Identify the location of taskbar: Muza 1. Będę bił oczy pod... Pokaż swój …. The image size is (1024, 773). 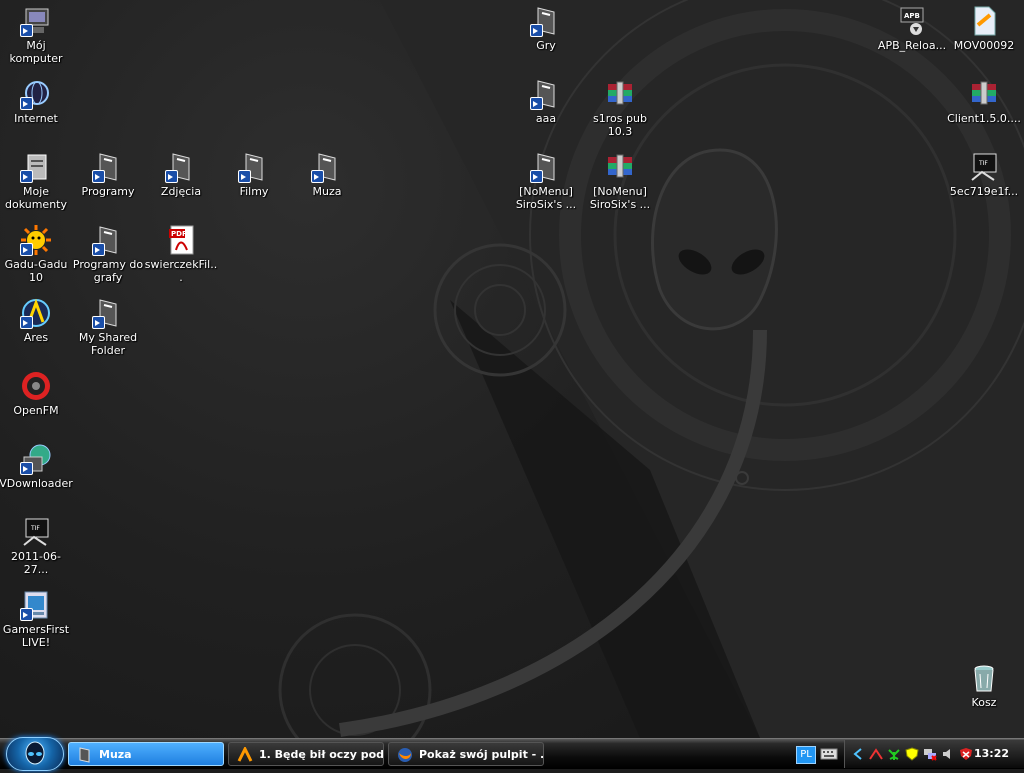
(512, 754).